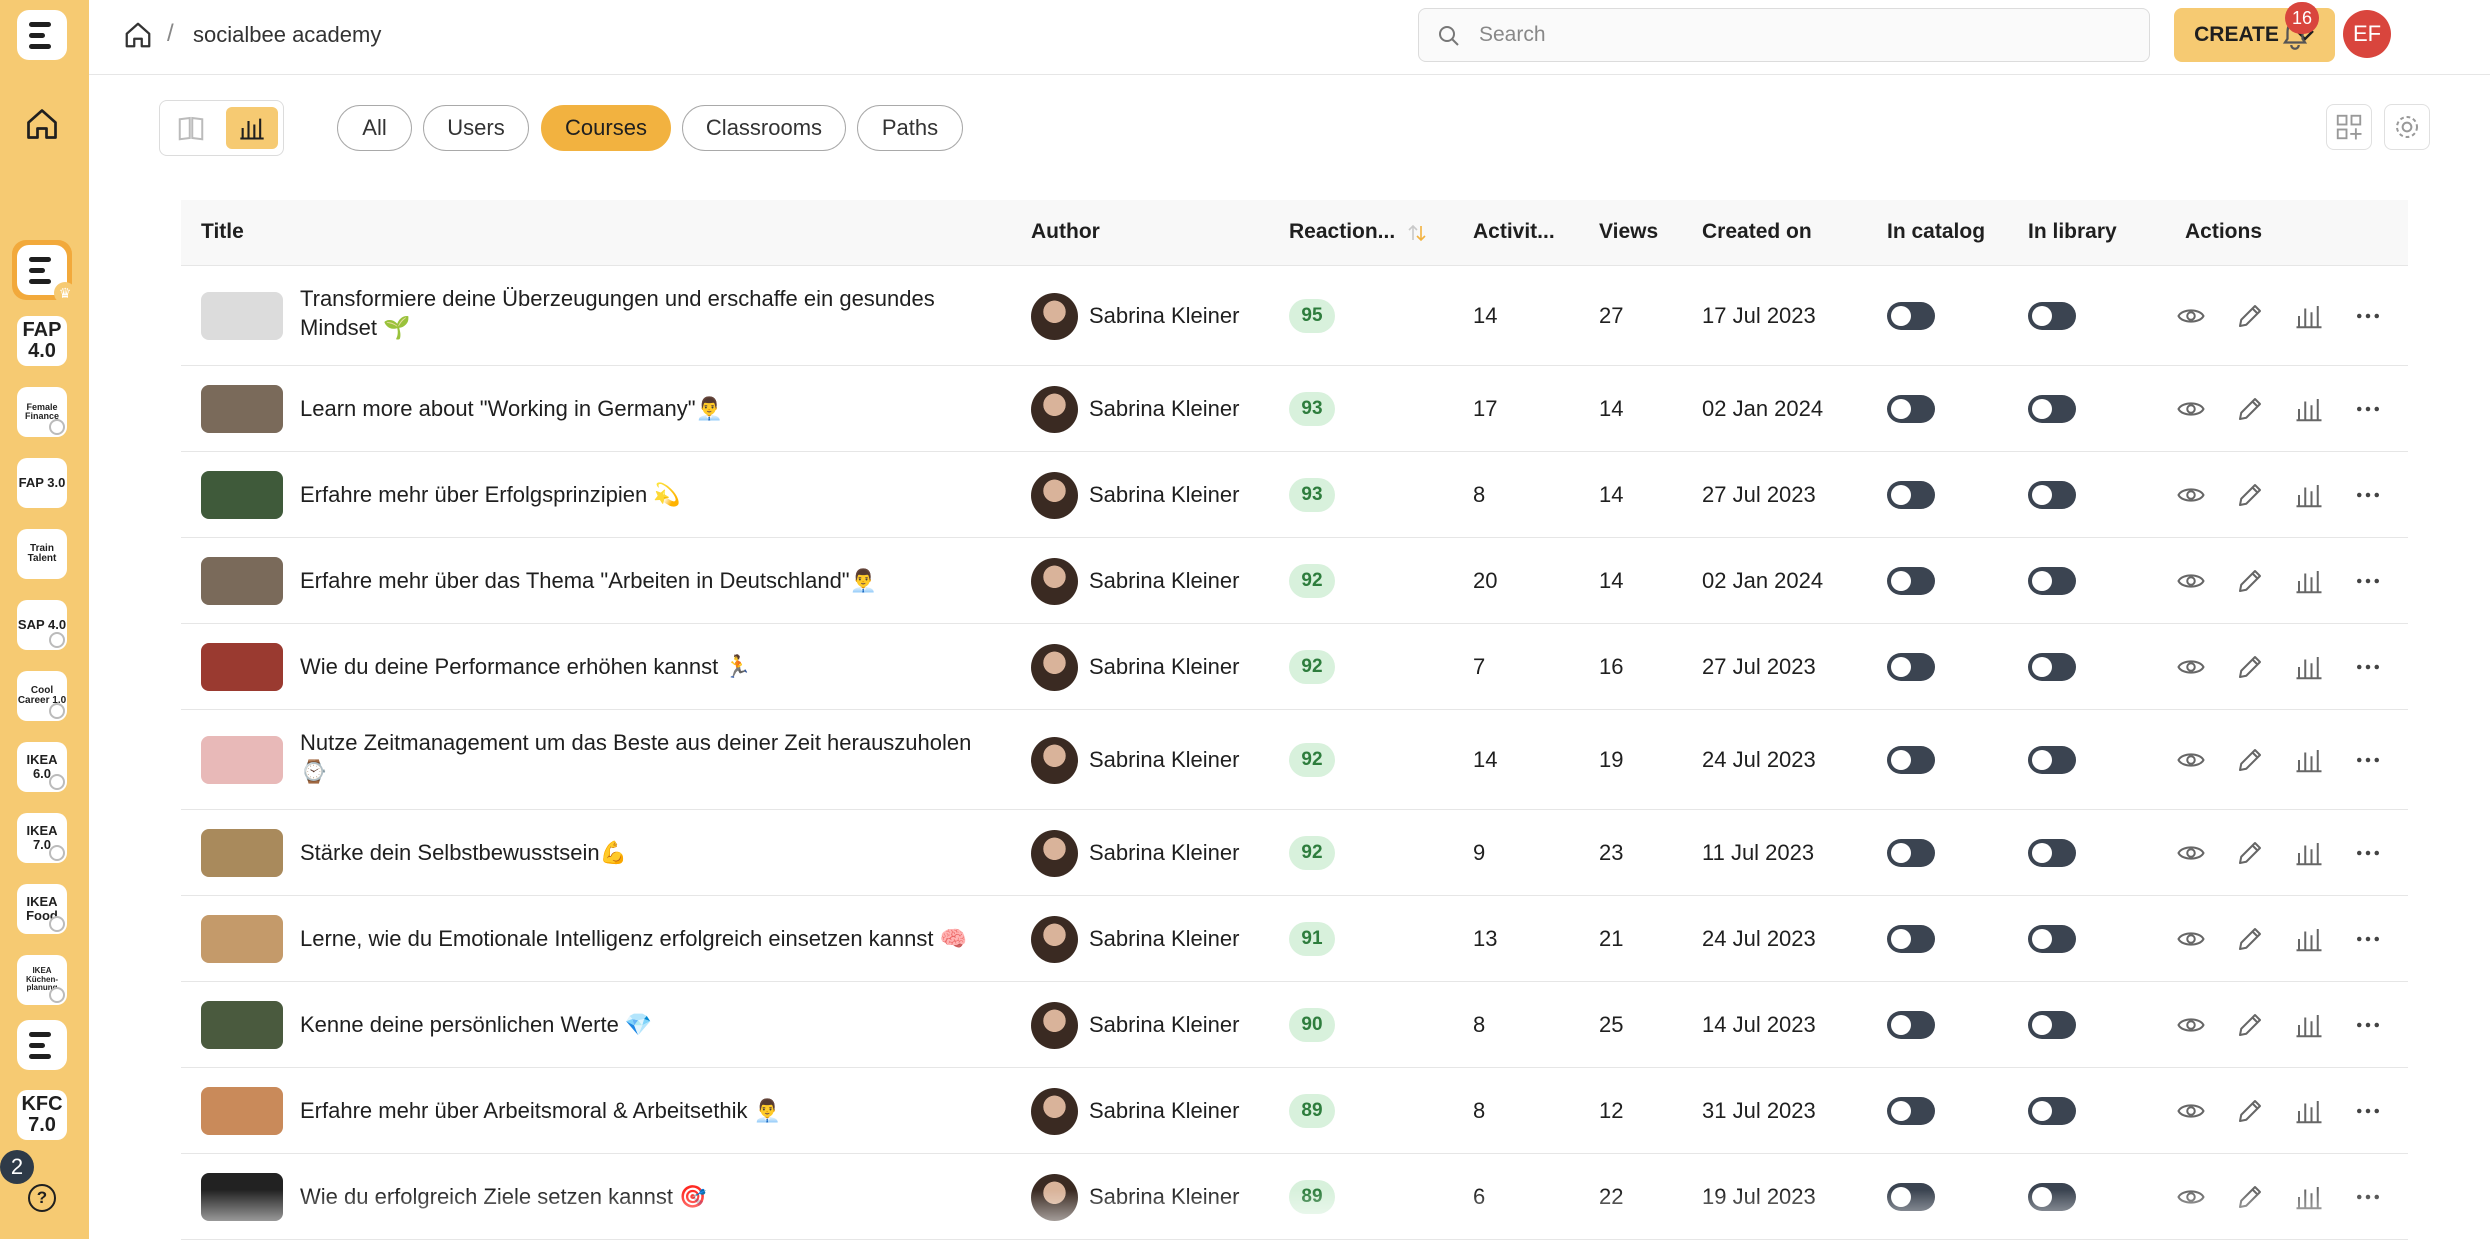 The width and height of the screenshot is (2490, 1240). I want to click on filter-courses: Courses, so click(606, 128).